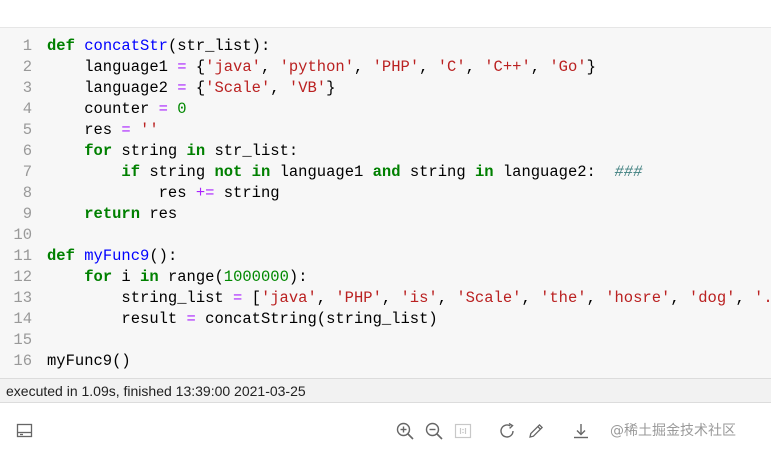 The width and height of the screenshot is (771, 456). Describe the element at coordinates (27, 109) in the screenshot. I see `line-number: 4` at that location.